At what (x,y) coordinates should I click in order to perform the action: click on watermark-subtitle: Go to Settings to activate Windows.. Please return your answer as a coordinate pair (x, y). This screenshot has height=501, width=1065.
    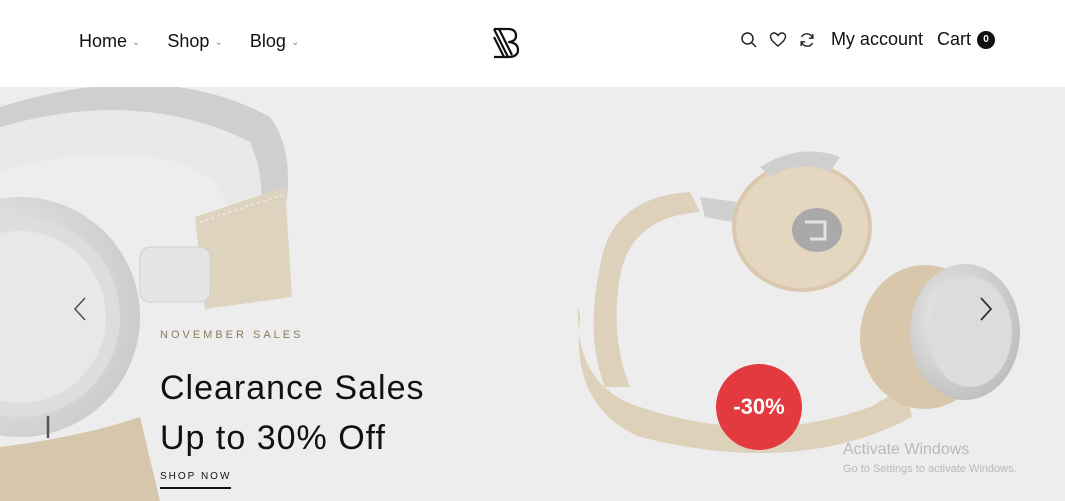
    Looking at the image, I should click on (930, 469).